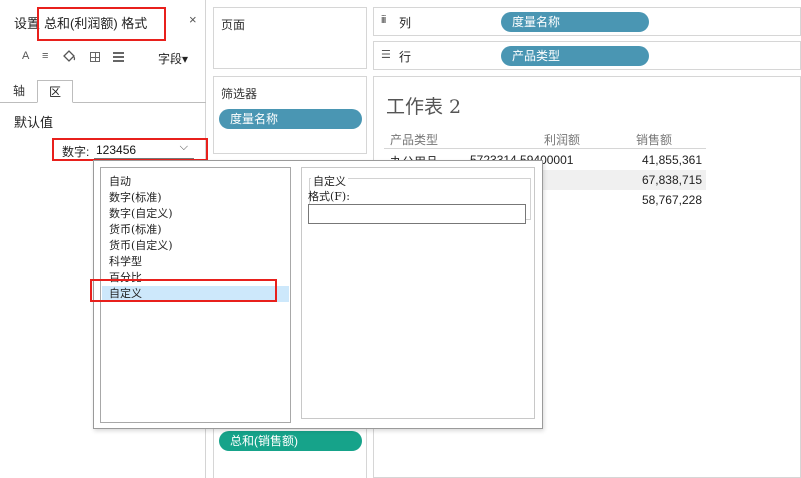 The width and height of the screenshot is (801, 478). I want to click on format-string-label: 格式(F):, so click(329, 196).